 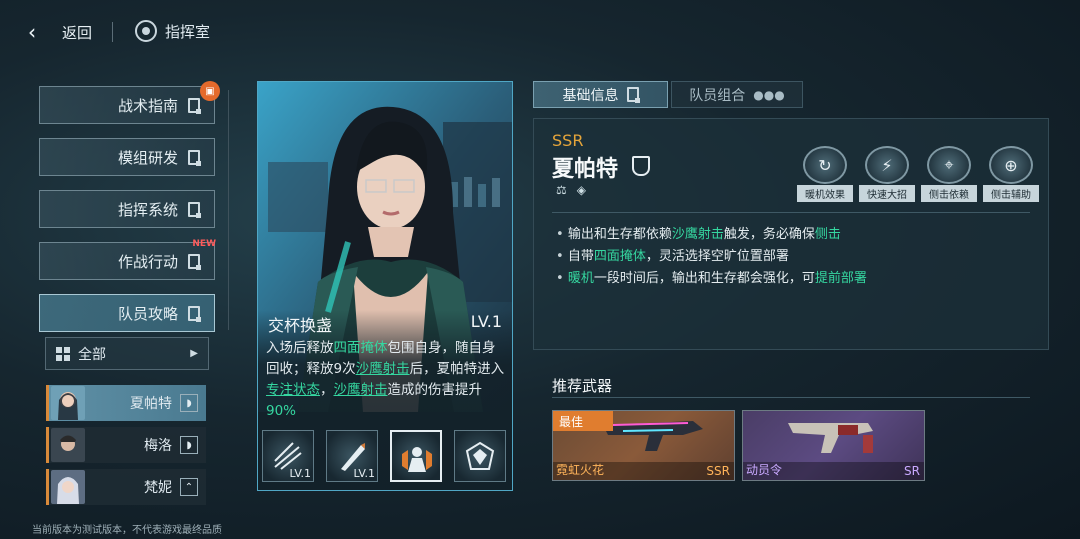 I want to click on crosshair-support-icon: ⊕, so click(x=1011, y=165).